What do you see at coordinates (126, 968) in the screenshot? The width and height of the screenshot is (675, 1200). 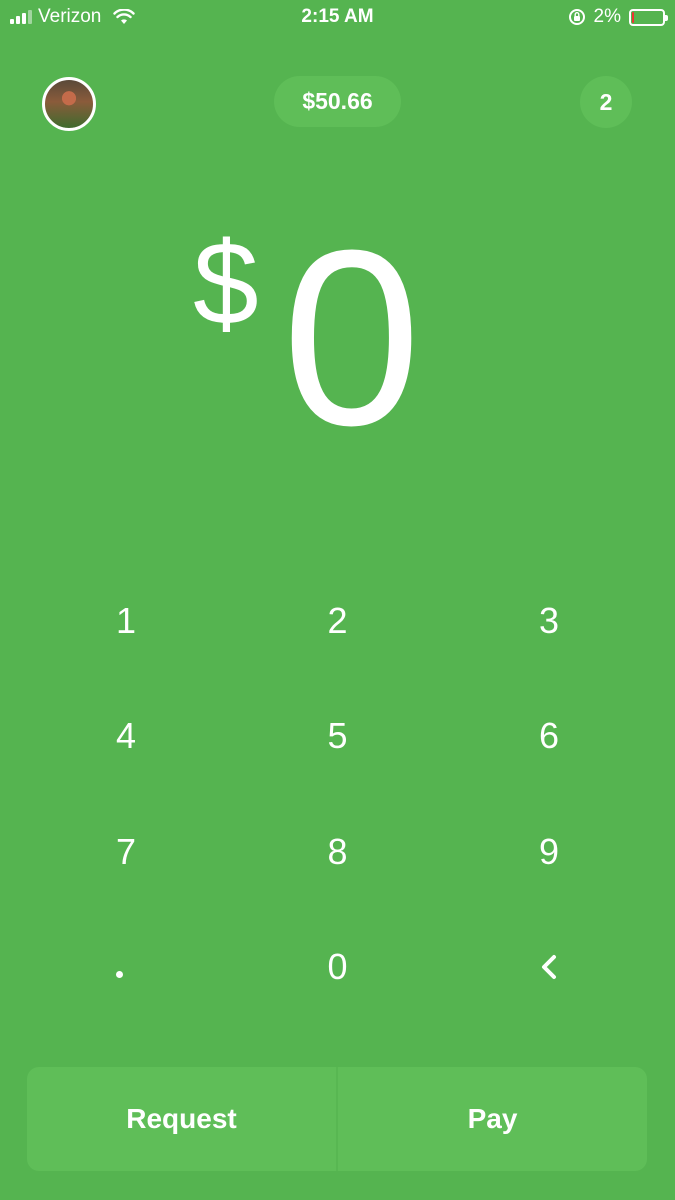 I see `key-decimal` at bounding box center [126, 968].